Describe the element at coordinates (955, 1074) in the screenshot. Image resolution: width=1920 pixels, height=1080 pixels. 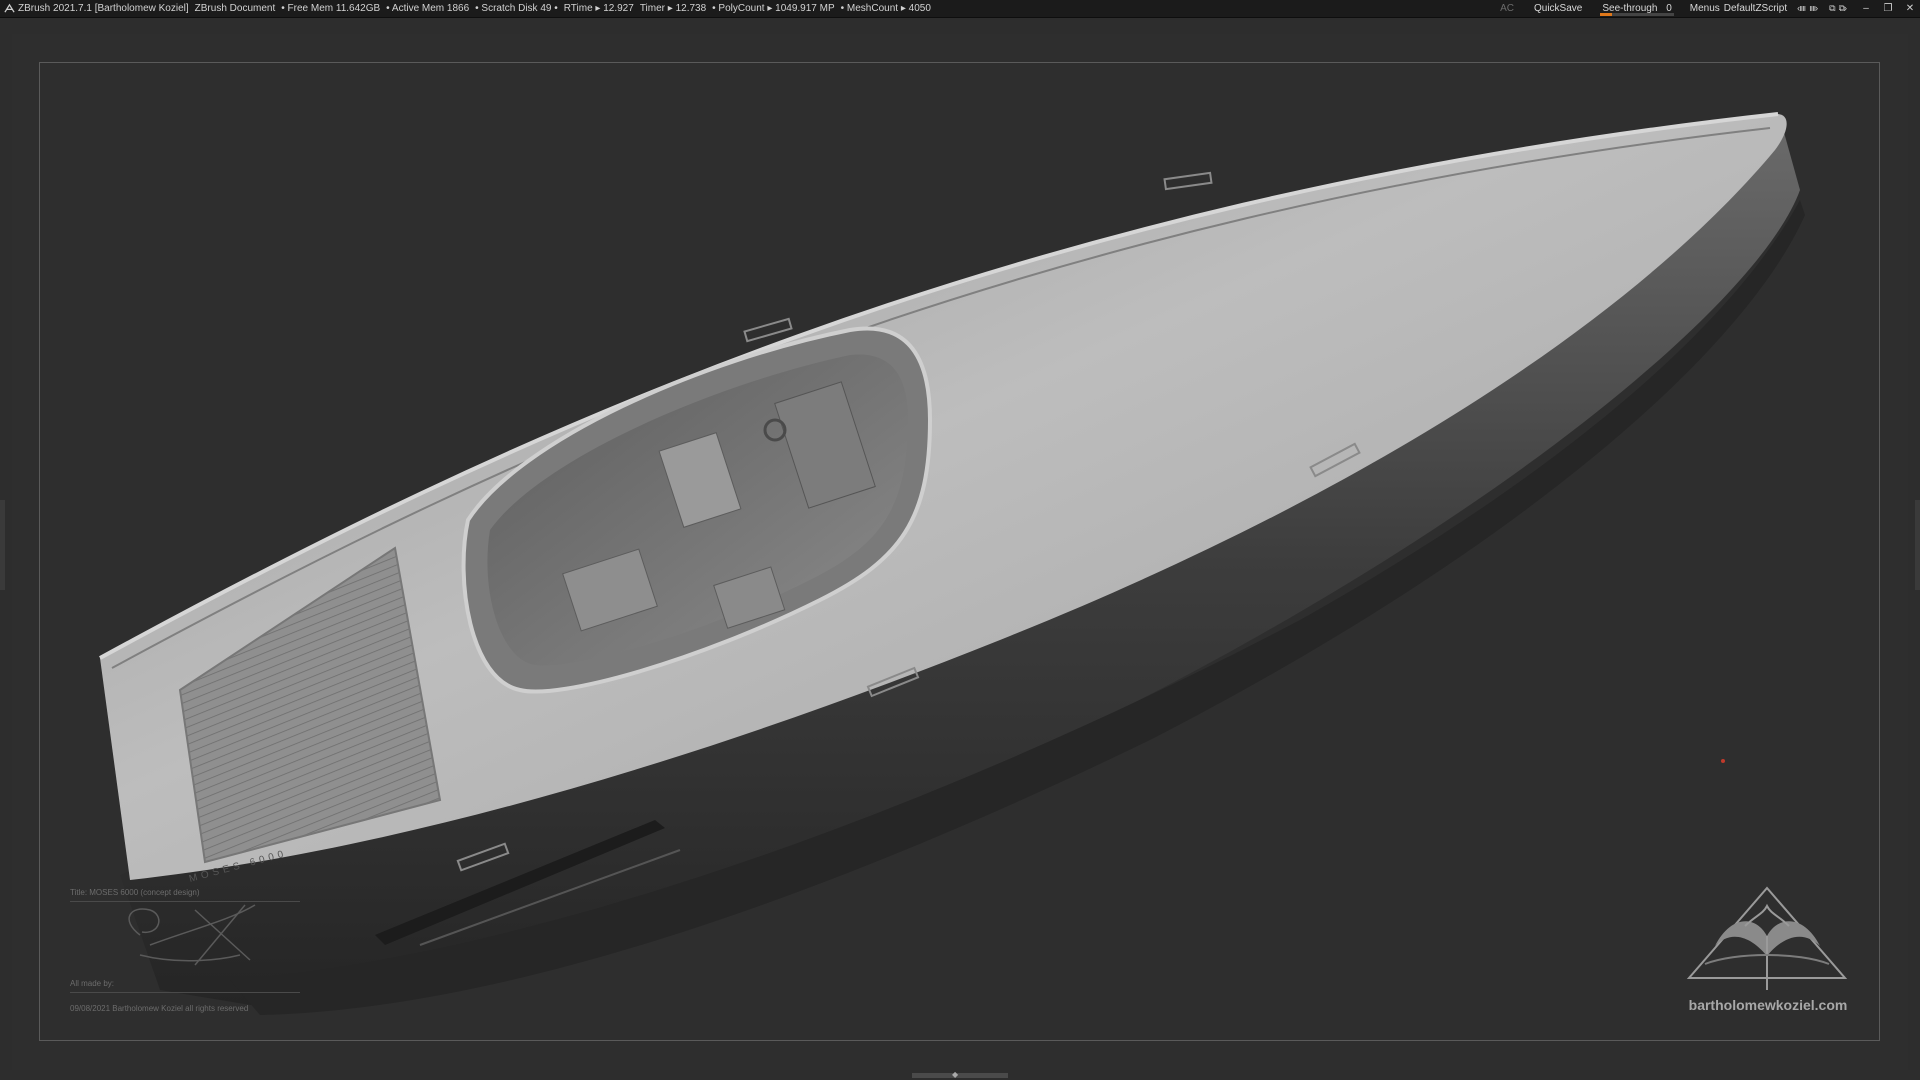
I see `chevron-up-icon: ◆` at that location.